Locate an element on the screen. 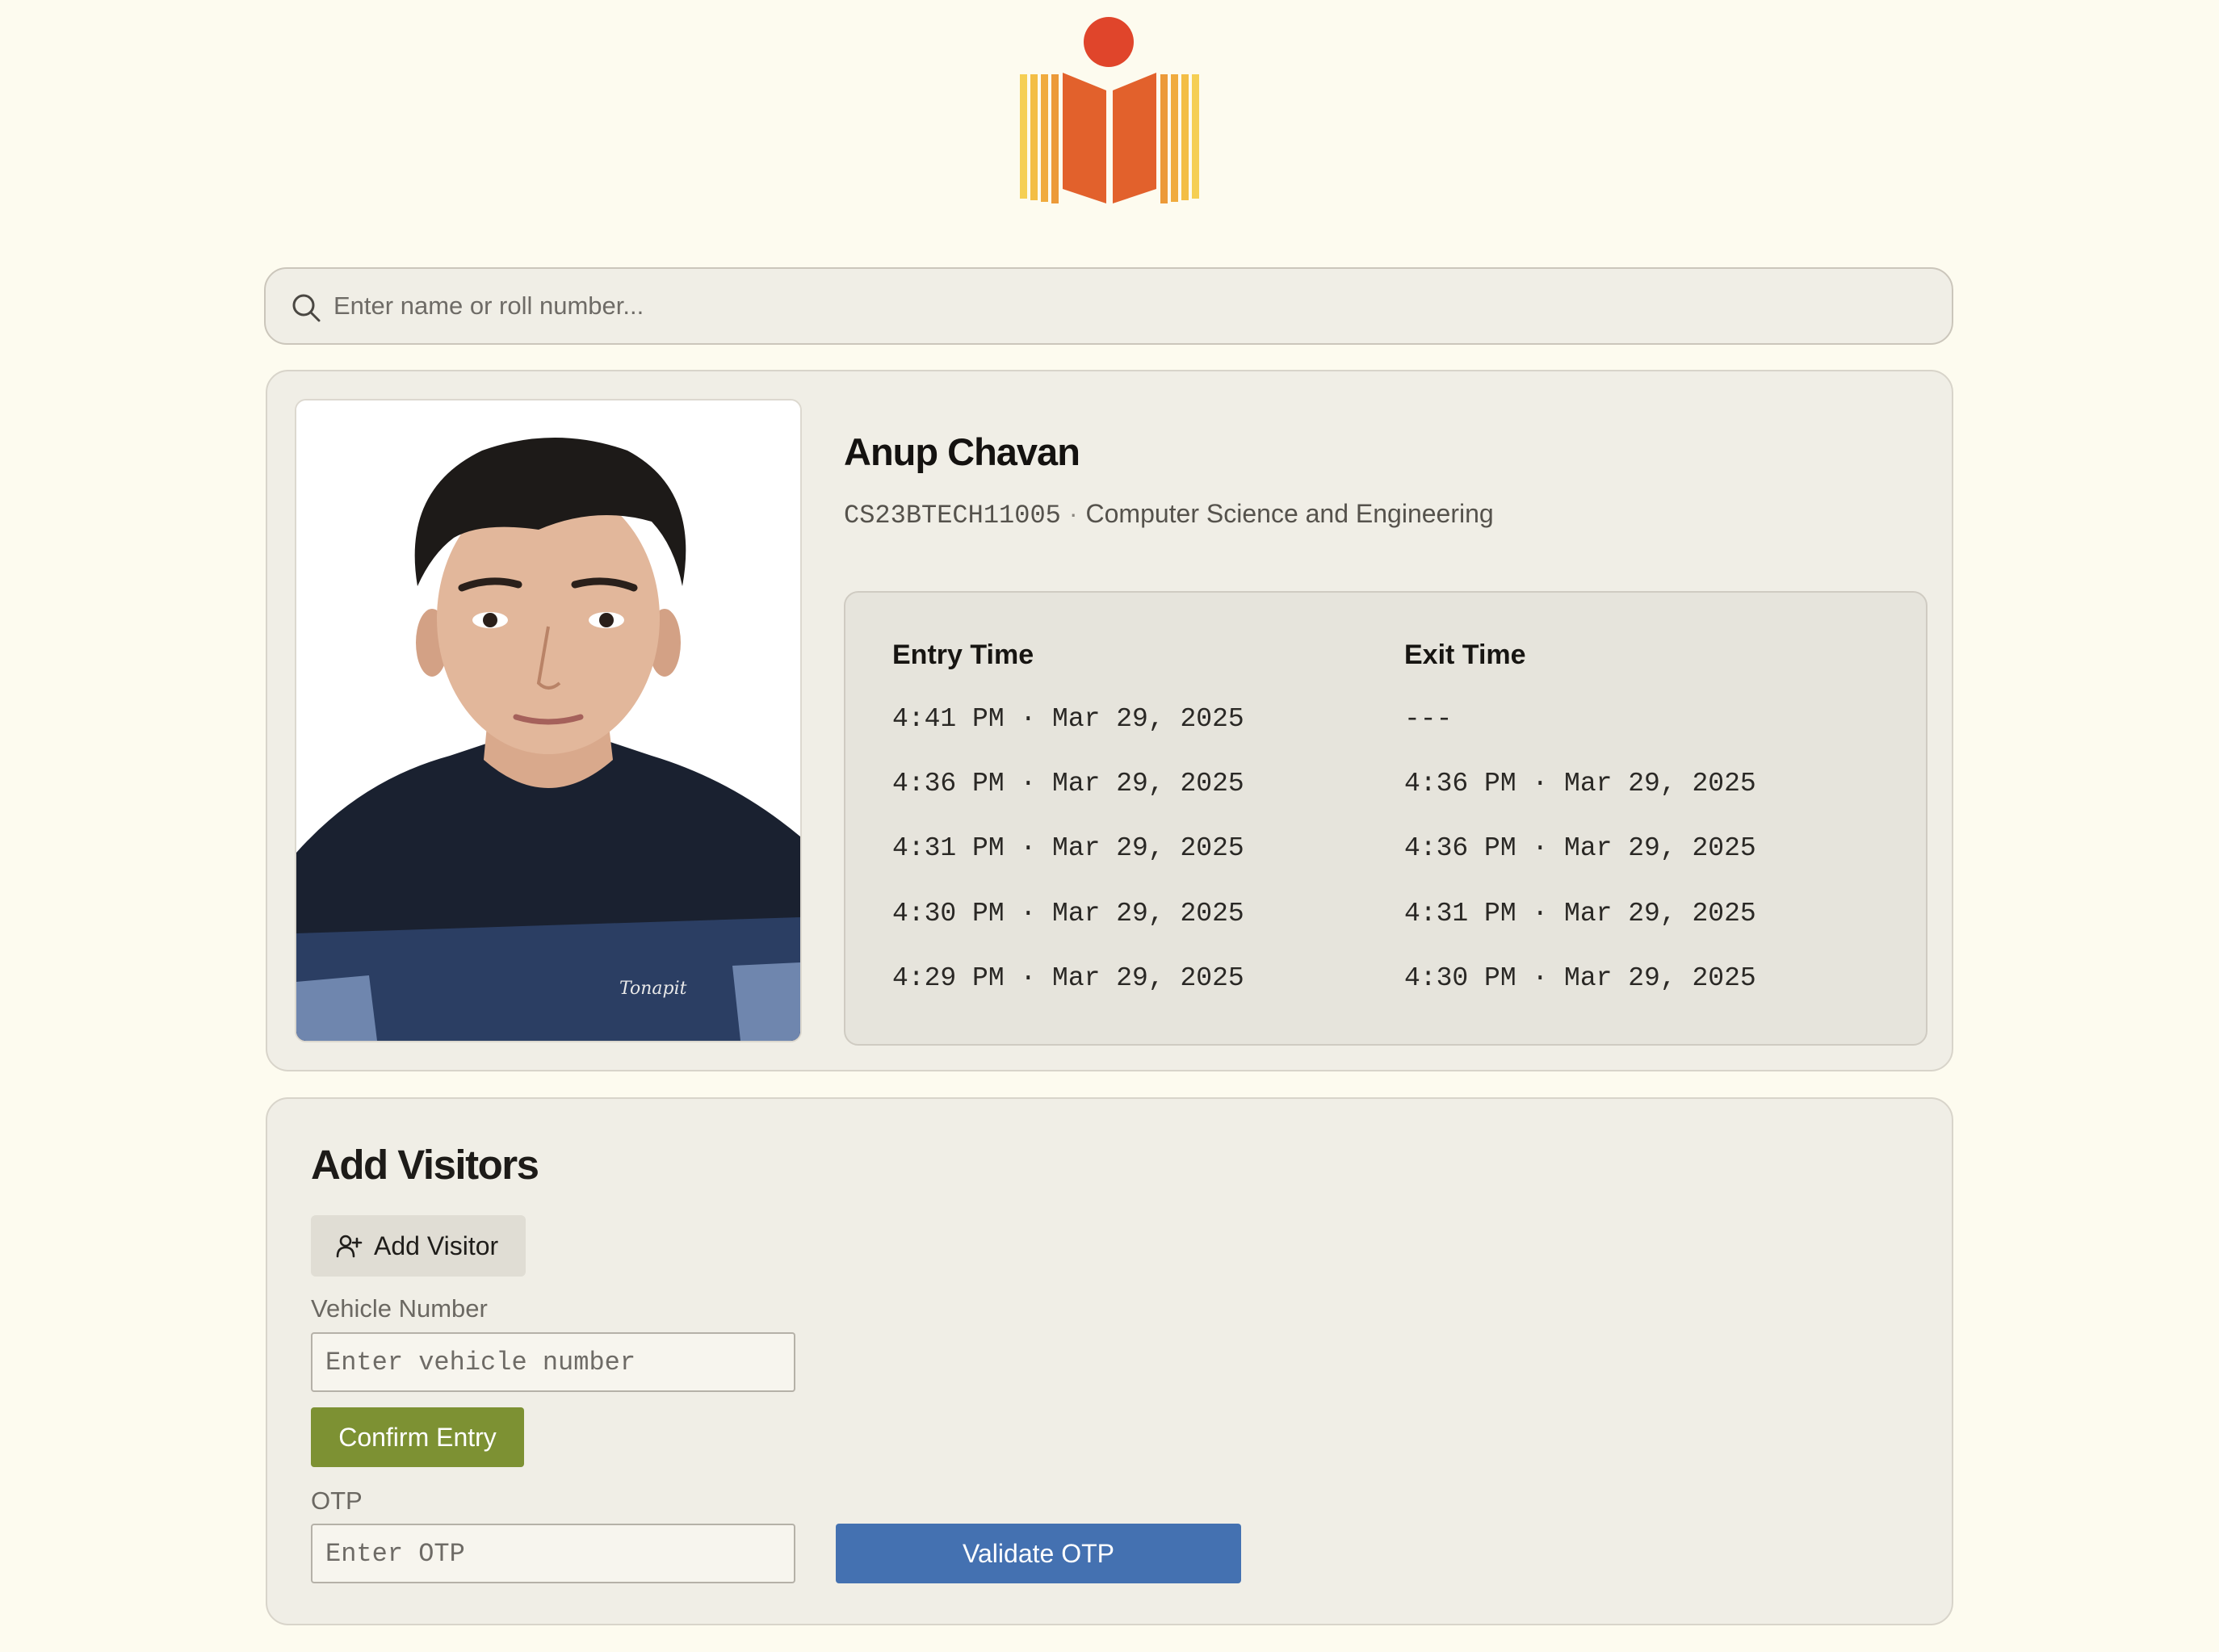 This screenshot has height=1652, width=2219. confirm-entry-button: Confirm Entry is located at coordinates (417, 1437).